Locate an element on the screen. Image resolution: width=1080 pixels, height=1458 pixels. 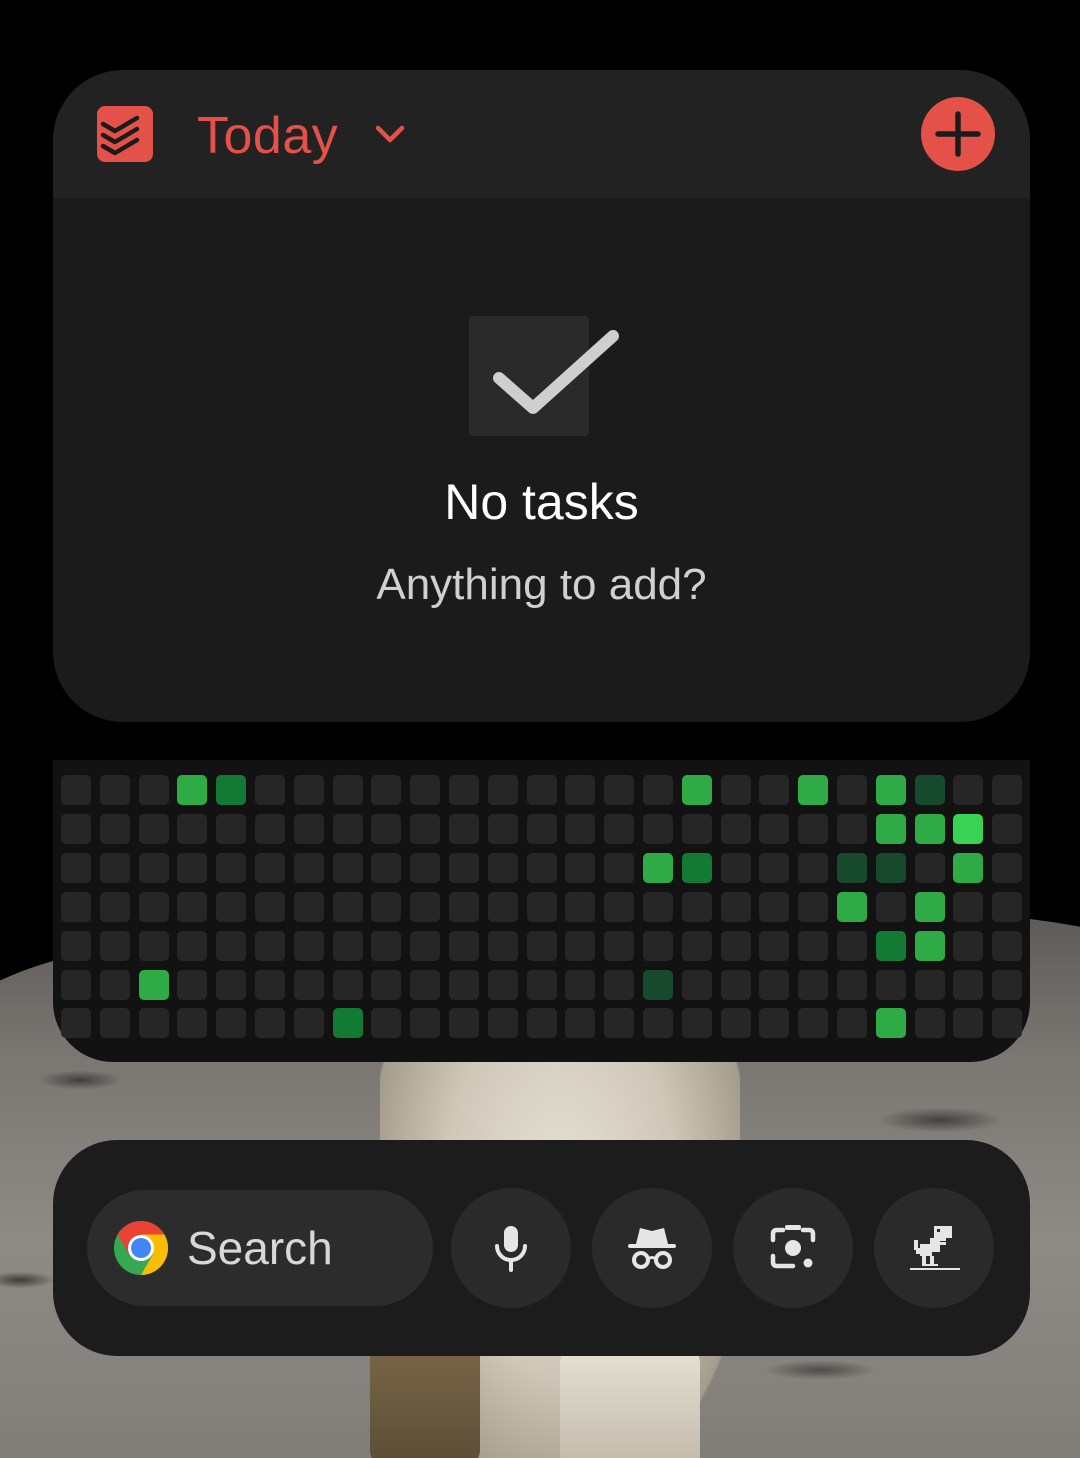
search-placeholder: Search is located at coordinates (260, 1248).